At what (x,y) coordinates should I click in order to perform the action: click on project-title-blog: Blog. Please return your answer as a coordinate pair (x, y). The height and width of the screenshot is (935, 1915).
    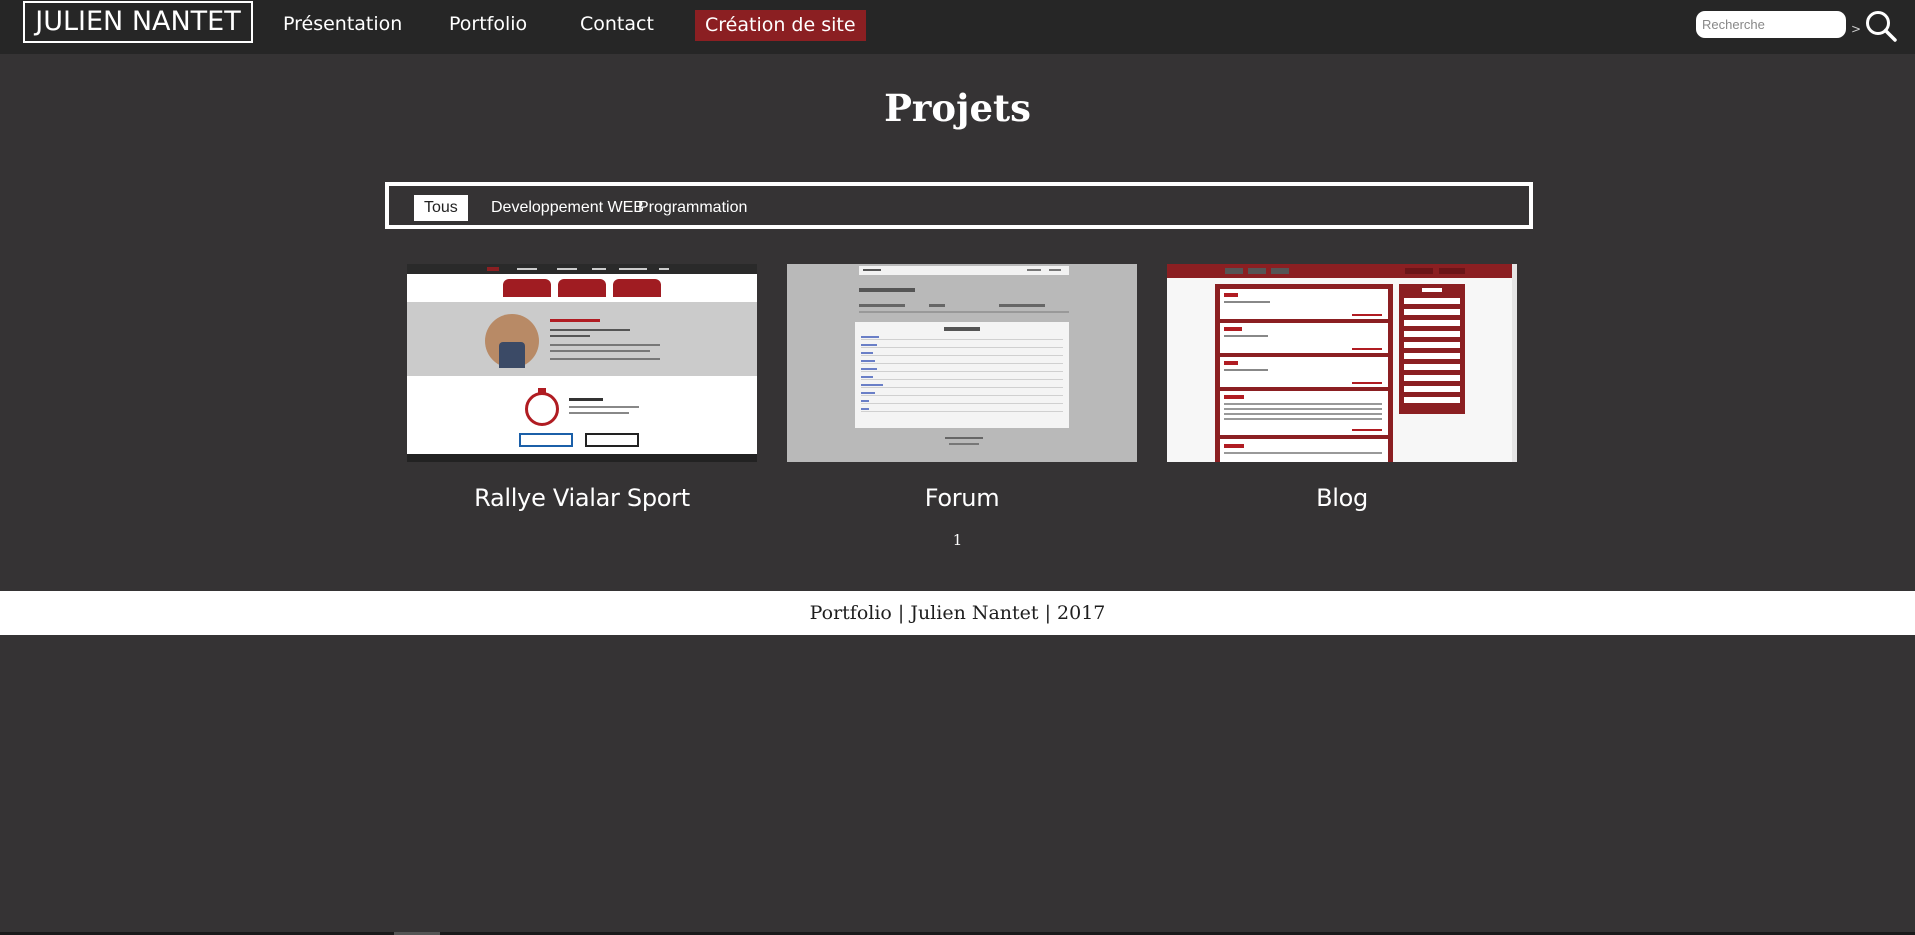
    Looking at the image, I should click on (1342, 498).